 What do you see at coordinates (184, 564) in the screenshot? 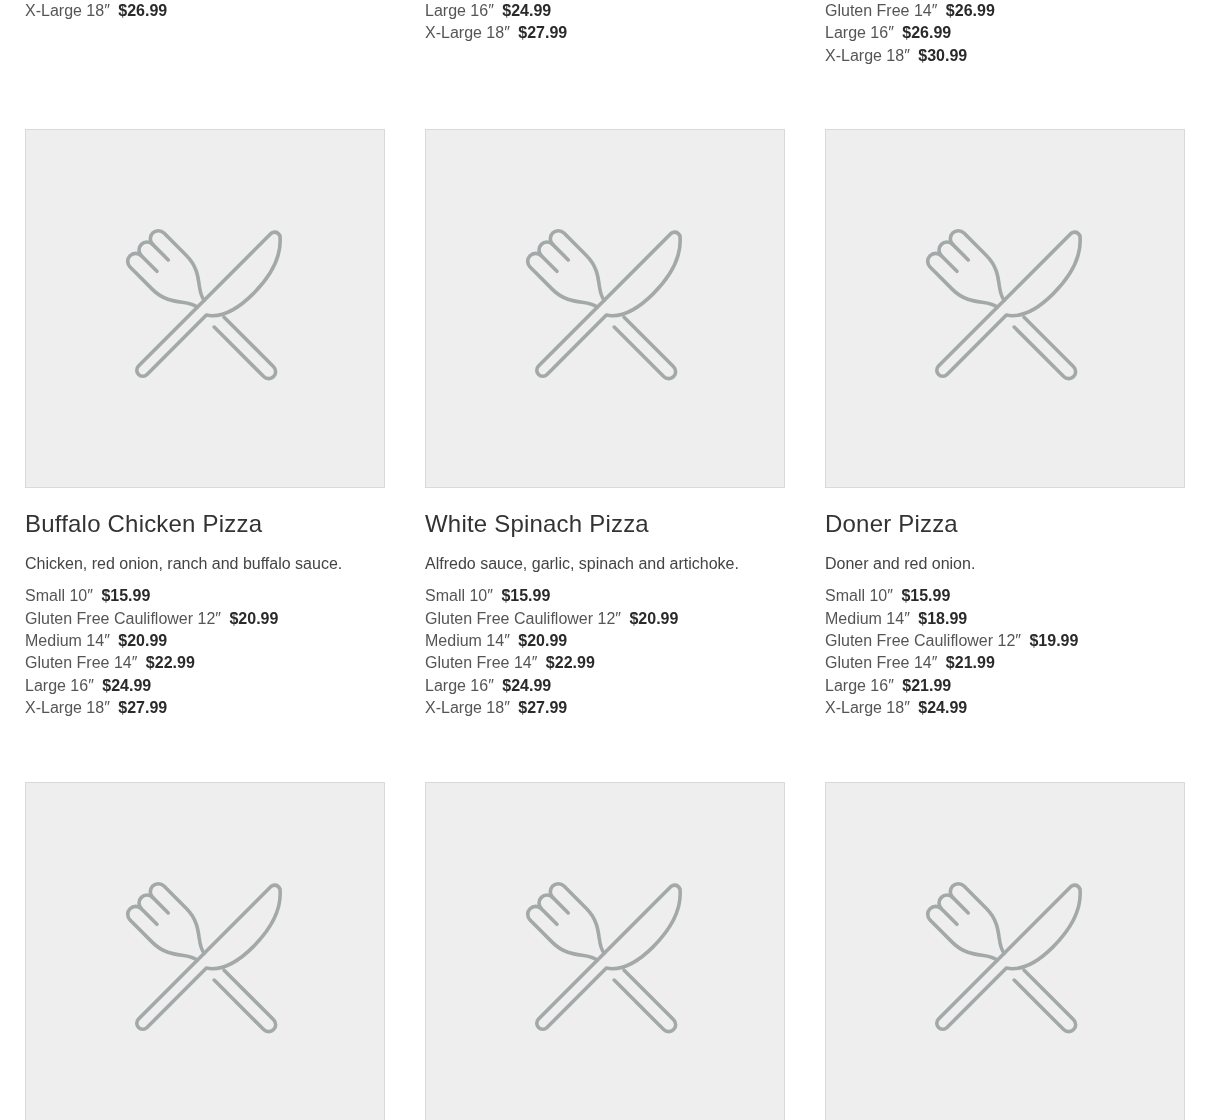
I see `menu-item-description: Chicken, red onion, ranch and buffalo sauce.` at bounding box center [184, 564].